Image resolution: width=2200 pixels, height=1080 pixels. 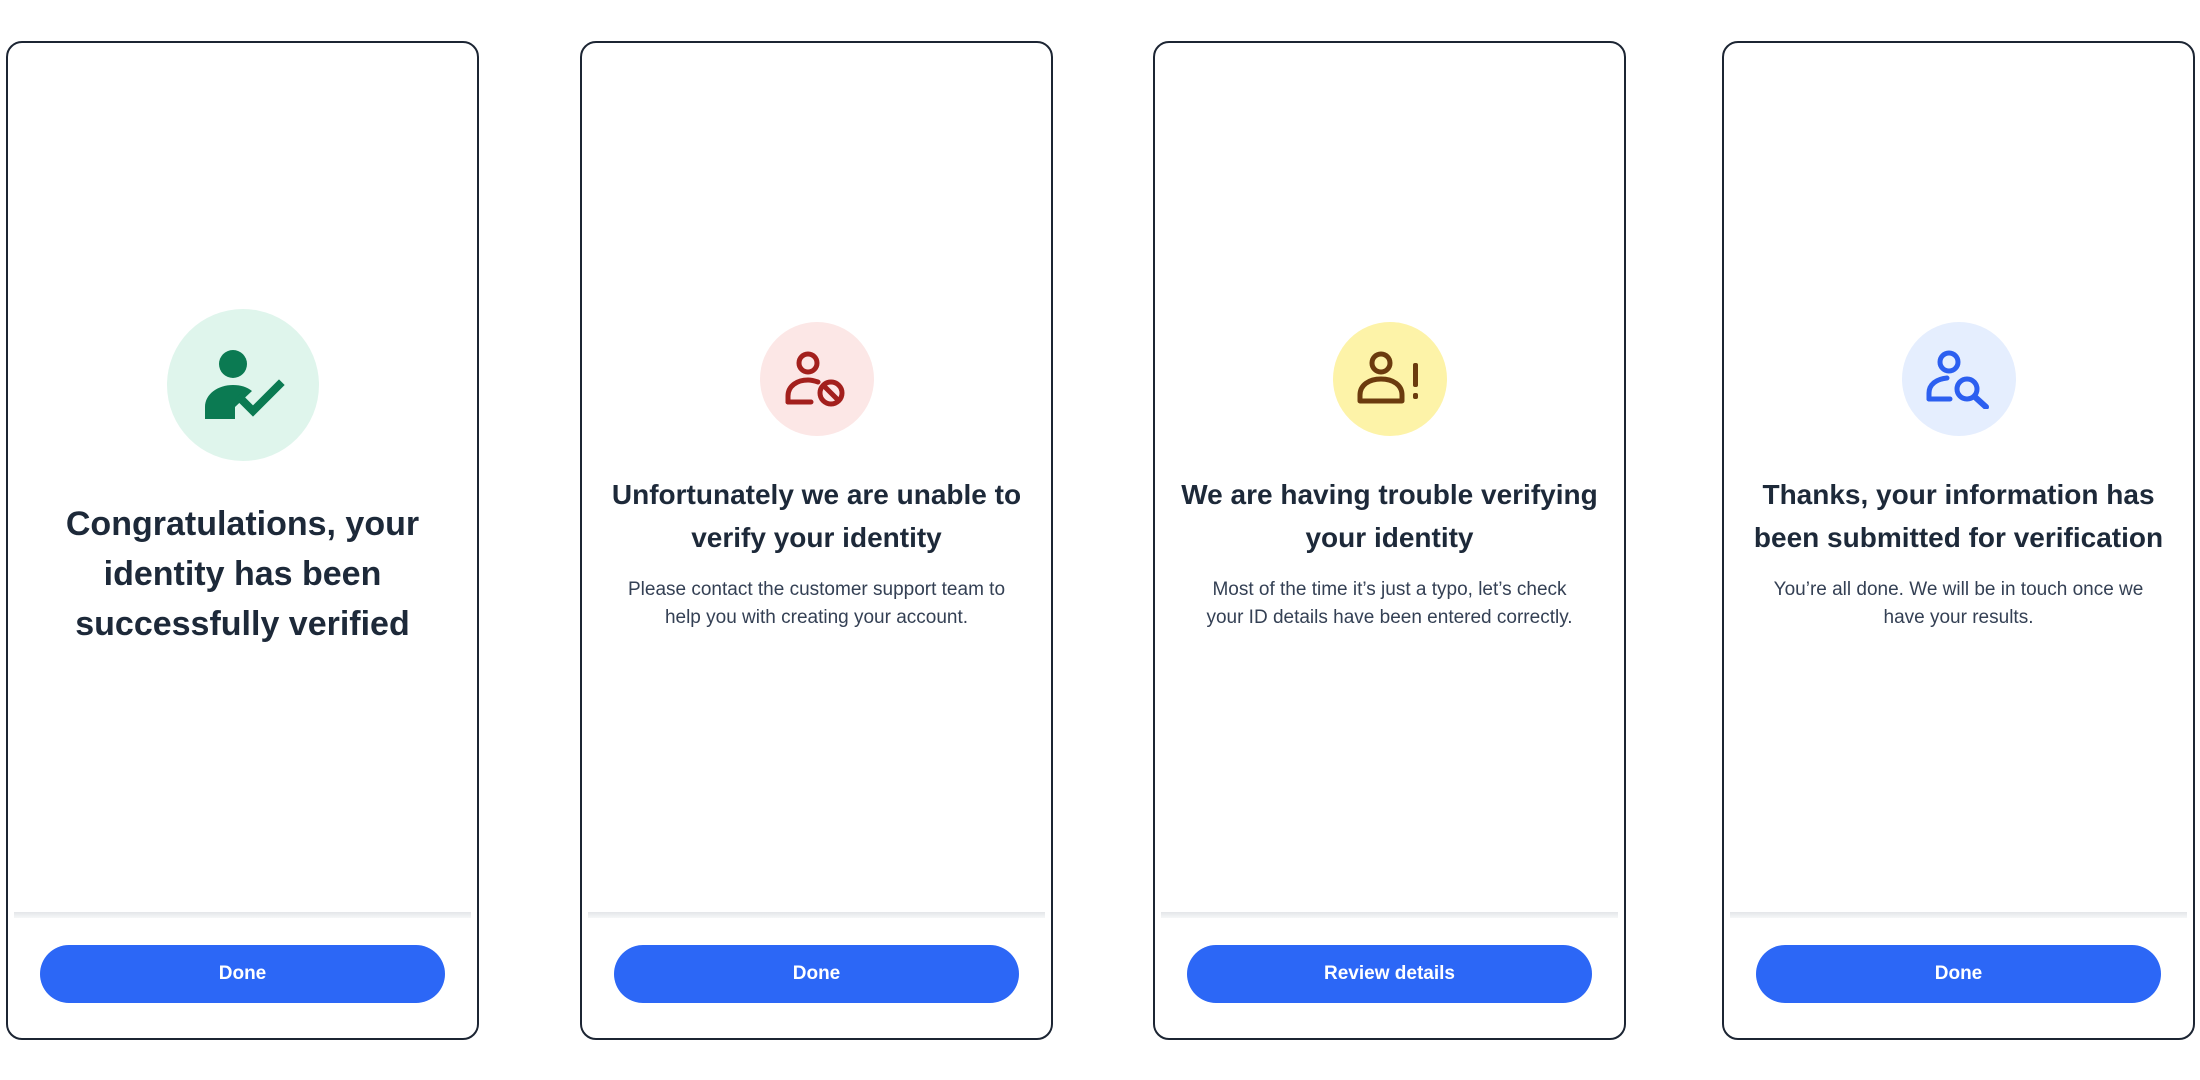 I want to click on user-search-icon, so click(x=1959, y=379).